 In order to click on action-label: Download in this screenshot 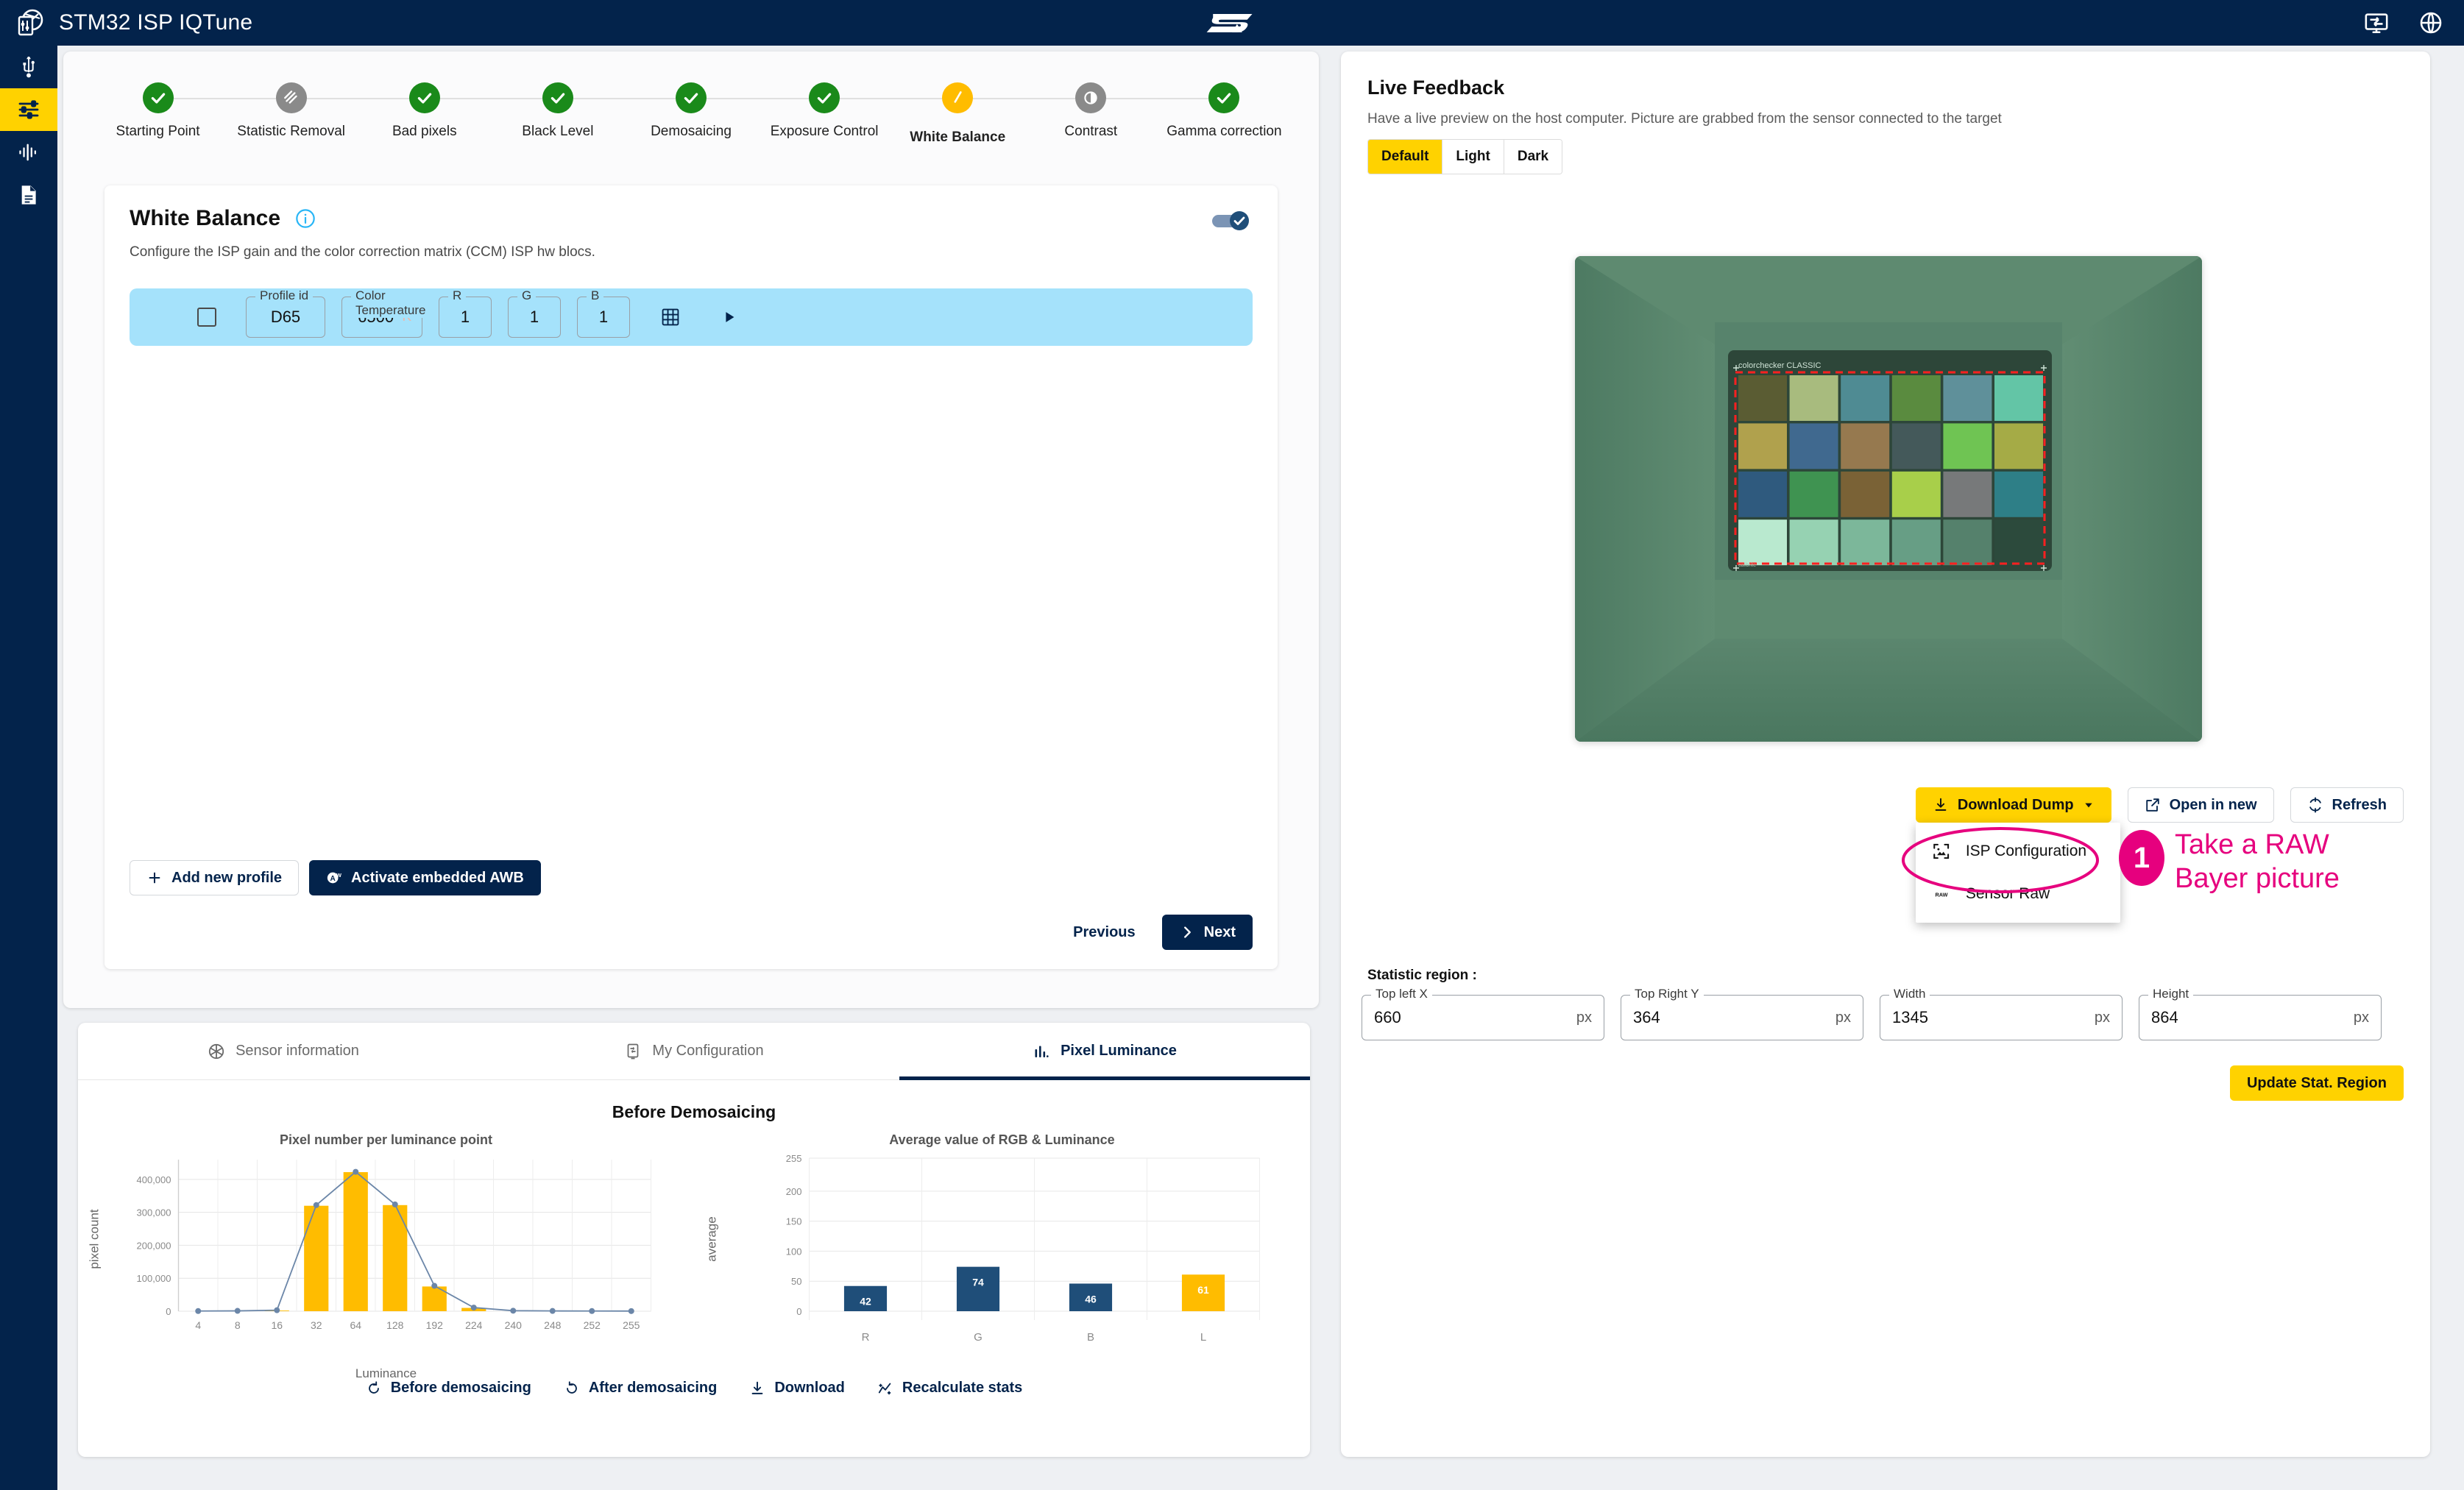, I will do `click(810, 1388)`.